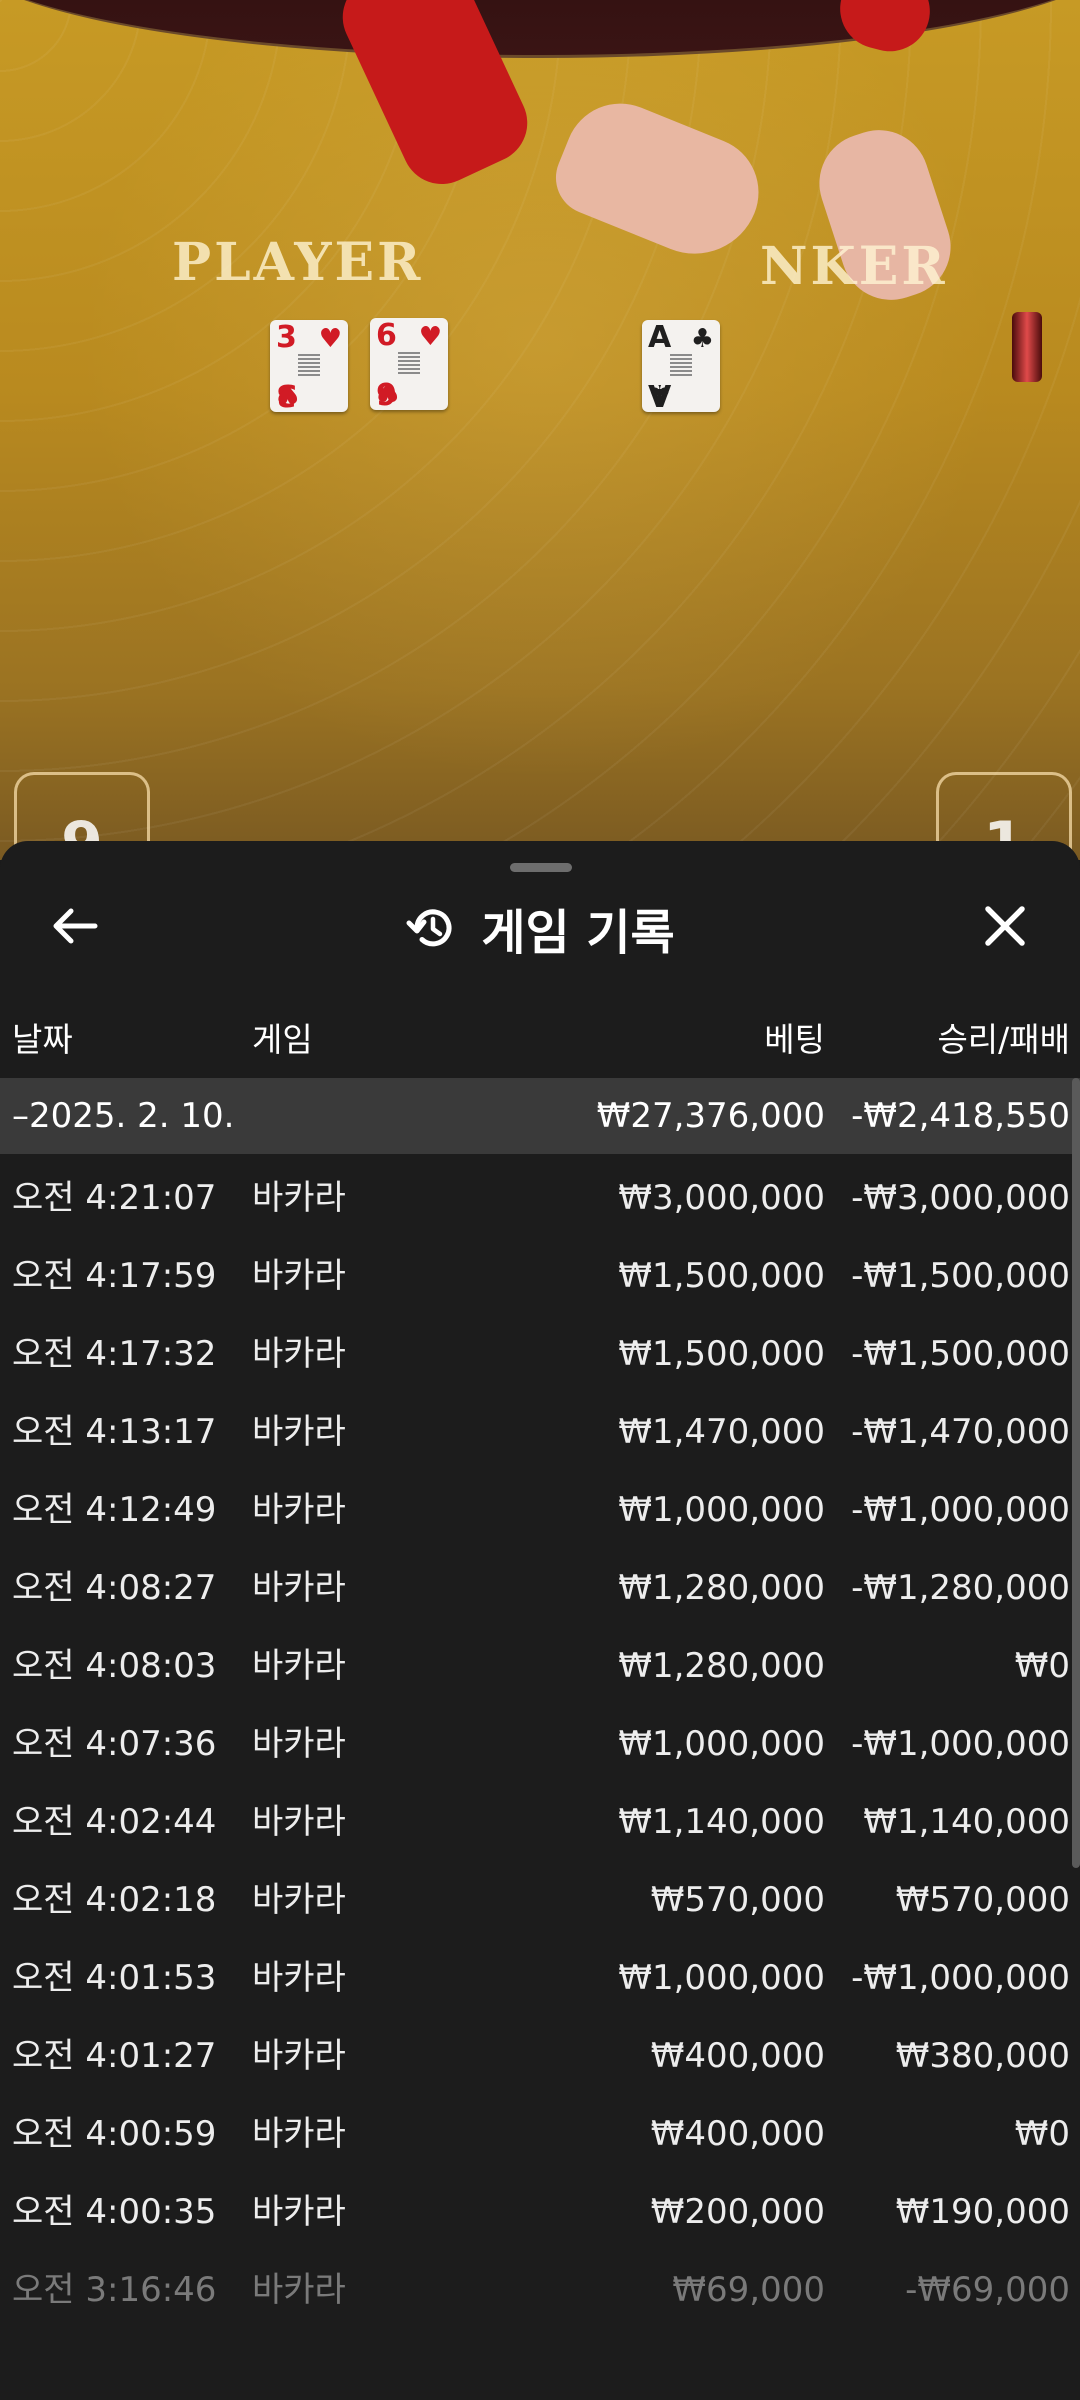 This screenshot has height=2400, width=1080. Describe the element at coordinates (966, 1822) in the screenshot. I see `row-result: ₩1,140,000` at that location.